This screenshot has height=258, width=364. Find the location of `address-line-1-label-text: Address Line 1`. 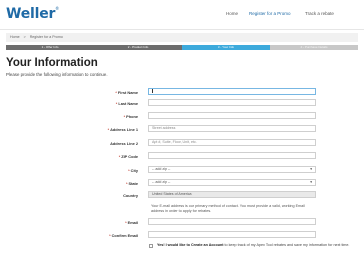

address-line-1-label-text: Address Line 1 is located at coordinates (124, 129).